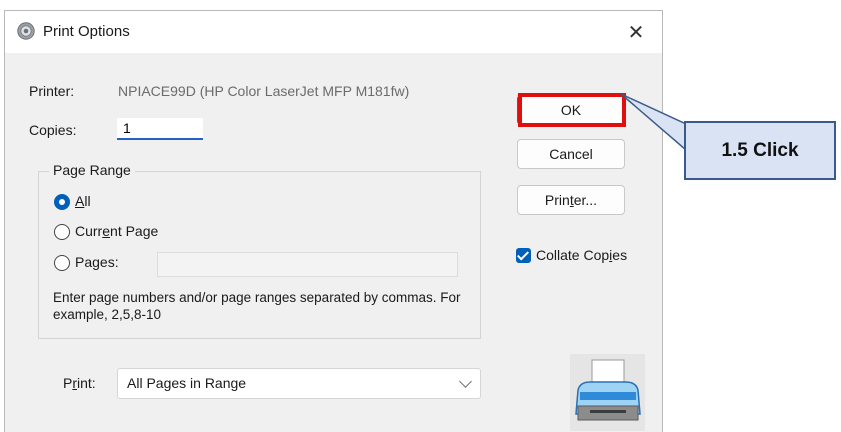  I want to click on callout-box: 1.5 Click, so click(760, 150).